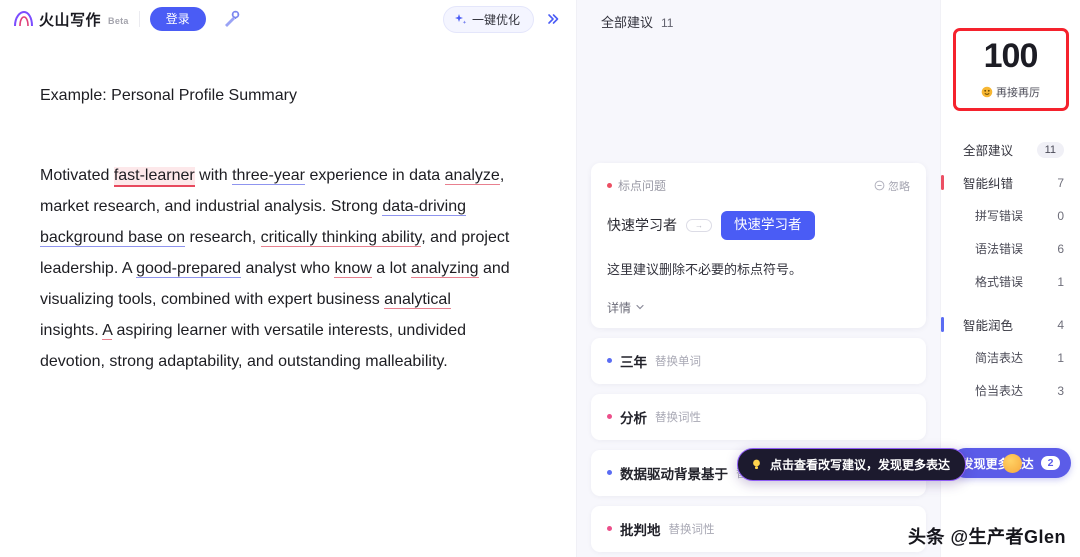 This screenshot has height=557, width=1080. I want to click on discover-more-button: 发现更多表达 2, so click(1011, 463).